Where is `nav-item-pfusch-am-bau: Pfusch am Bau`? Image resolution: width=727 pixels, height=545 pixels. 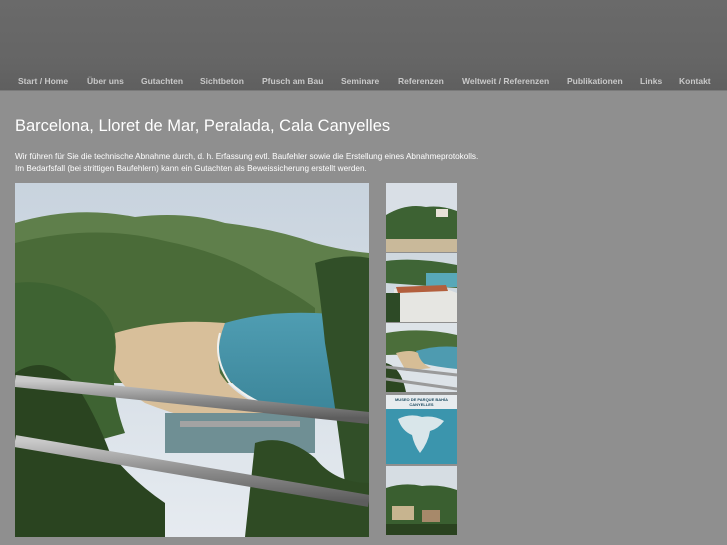 nav-item-pfusch-am-bau: Pfusch am Bau is located at coordinates (292, 81).